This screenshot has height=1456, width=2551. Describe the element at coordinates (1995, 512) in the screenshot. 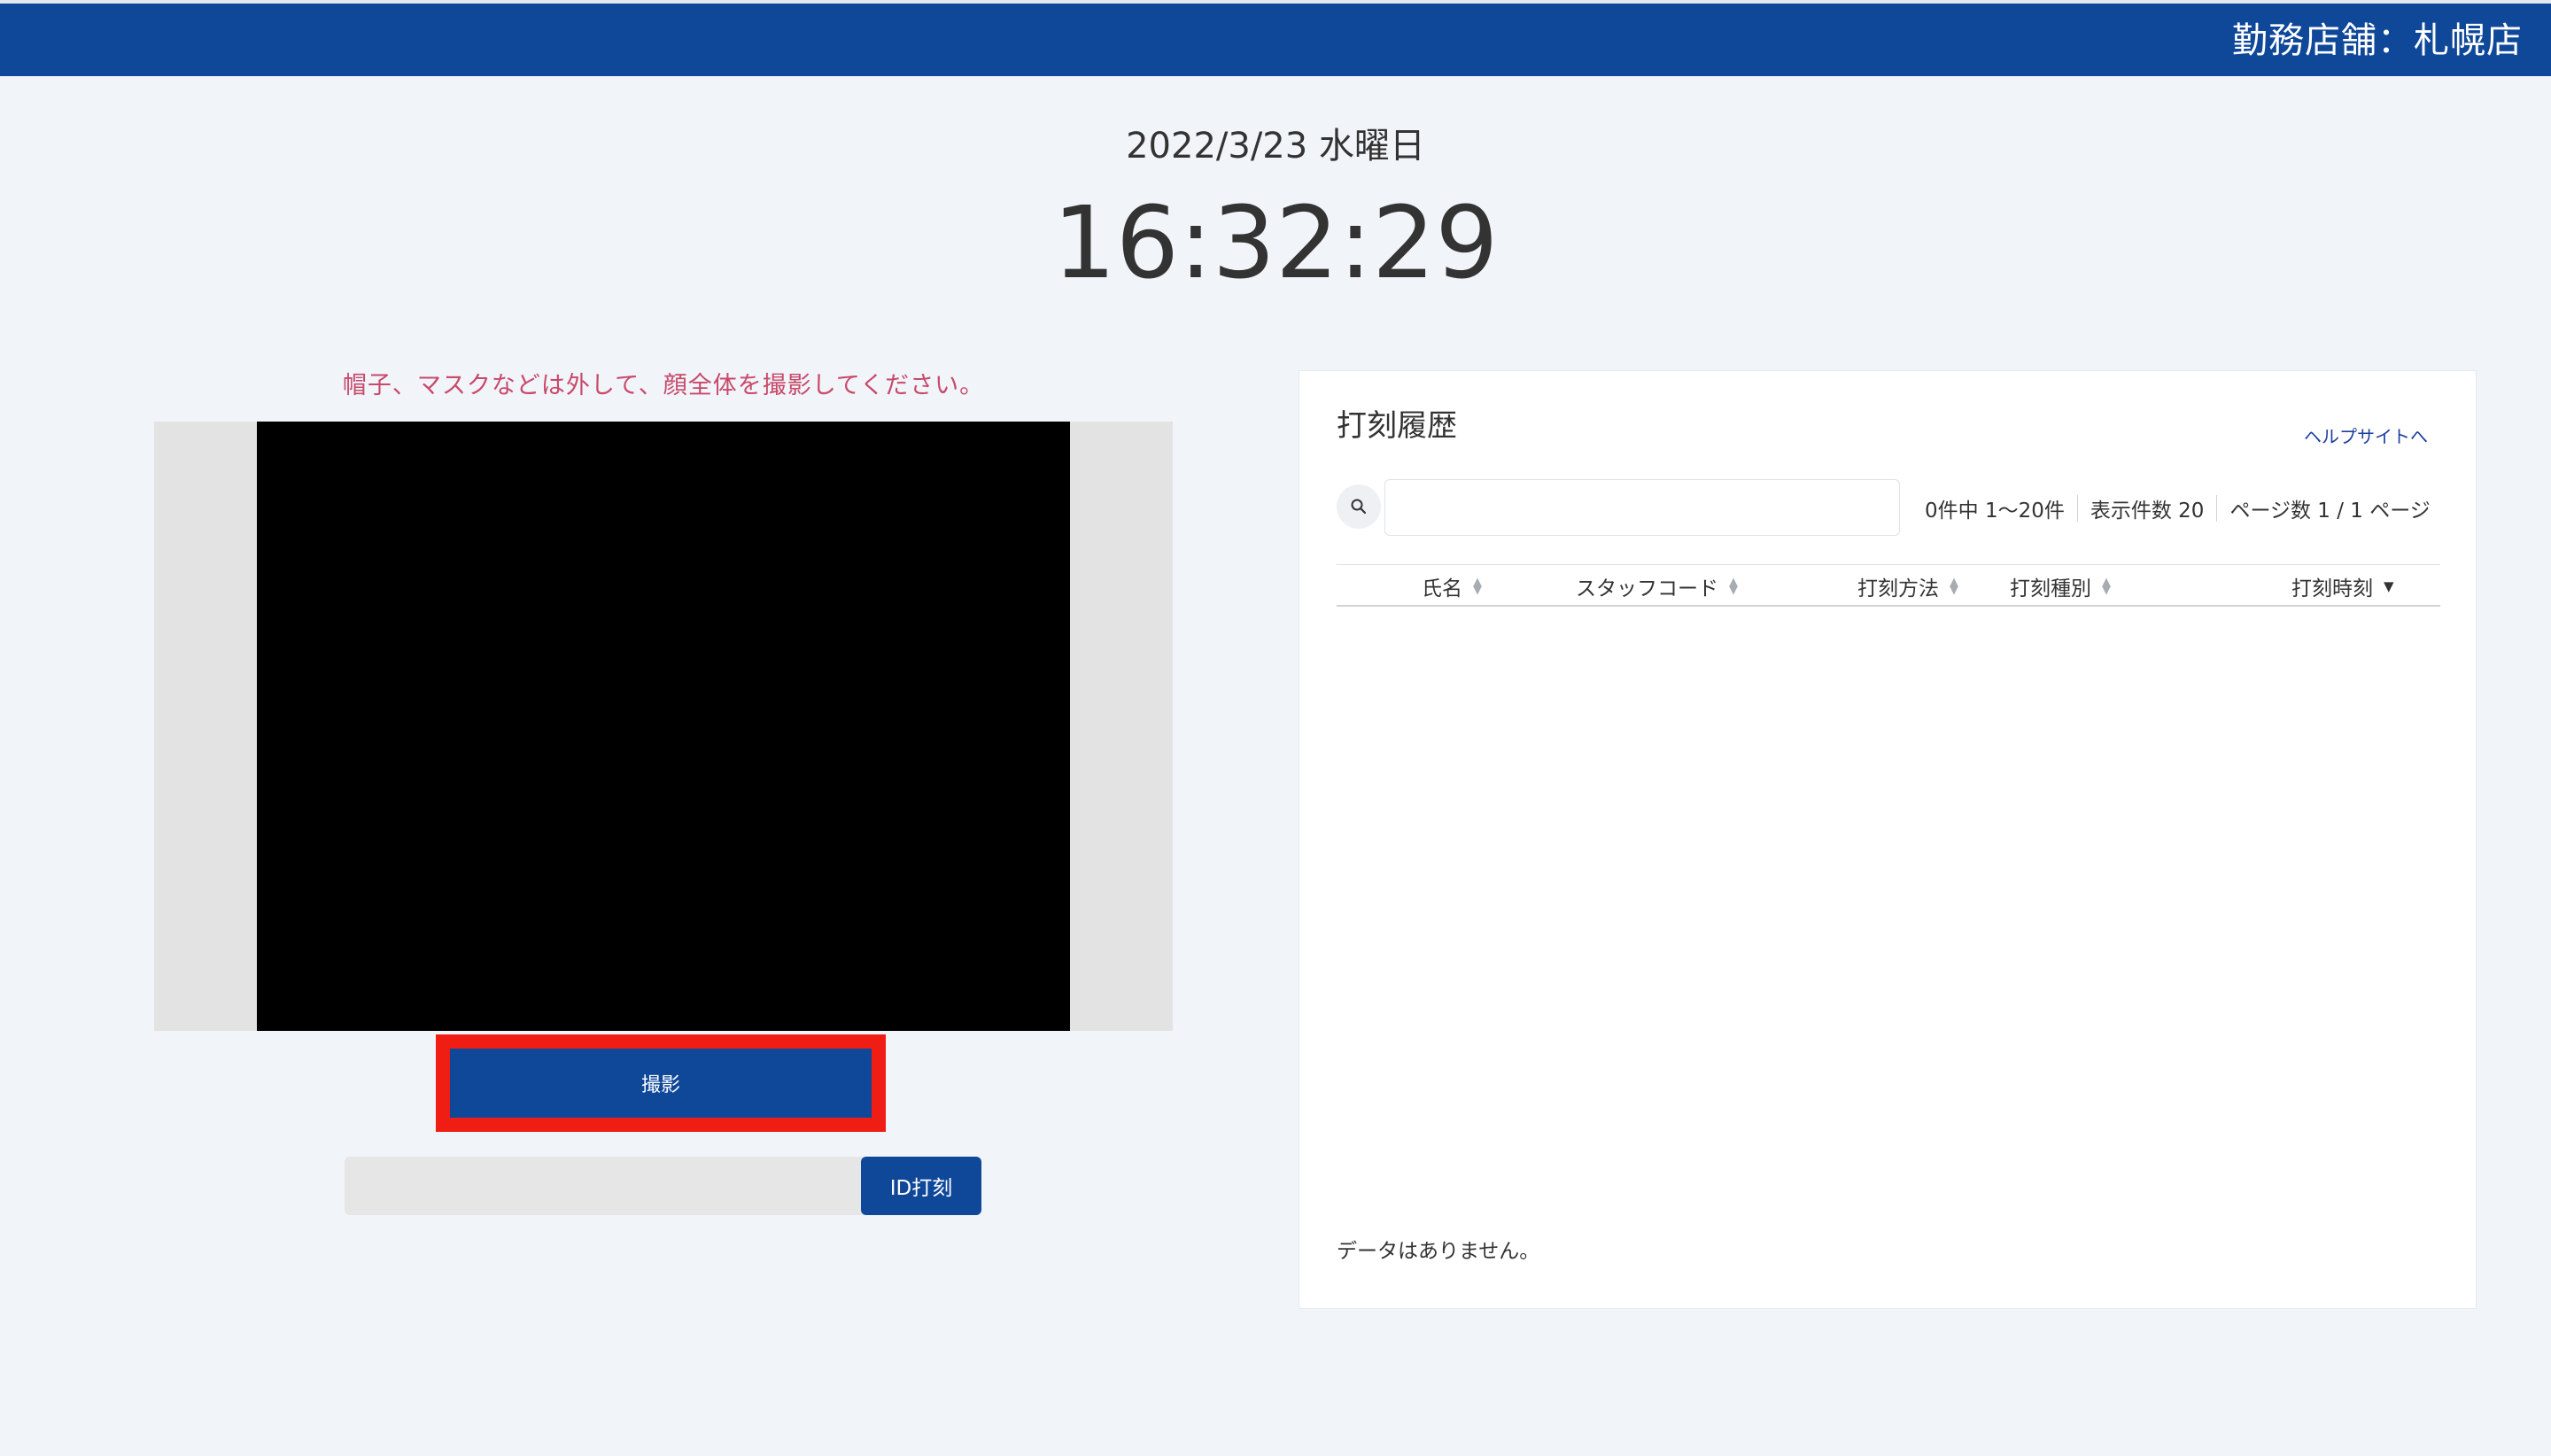

I see `result-count: 0件中 1〜20件` at that location.